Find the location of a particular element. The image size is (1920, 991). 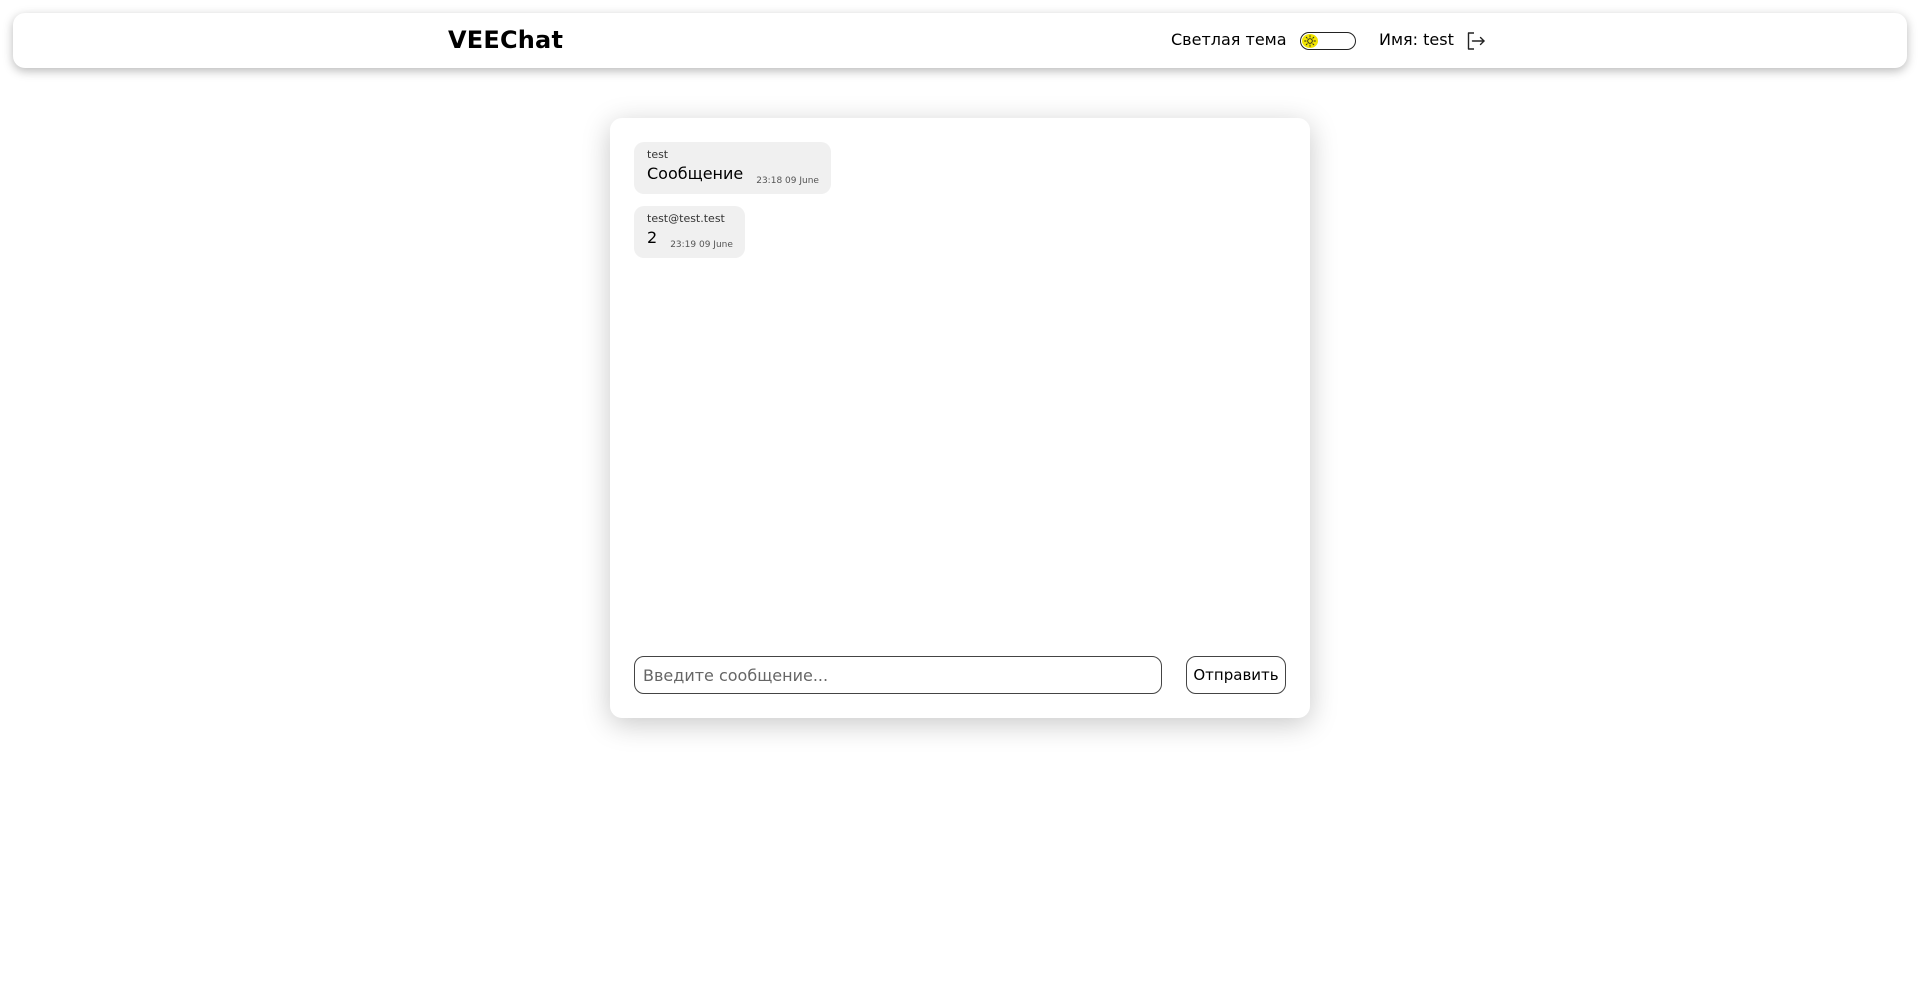

message-bubble: test@test.test 2 23:19 09 June is located at coordinates (689, 232).